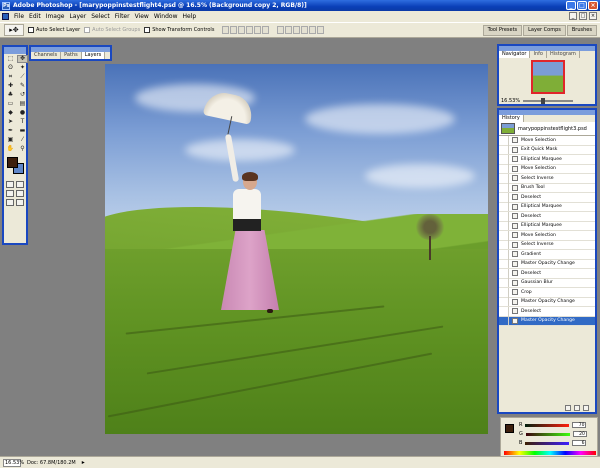 The height and width of the screenshot is (468, 600). I want to click on r-slider, so click(547, 425).